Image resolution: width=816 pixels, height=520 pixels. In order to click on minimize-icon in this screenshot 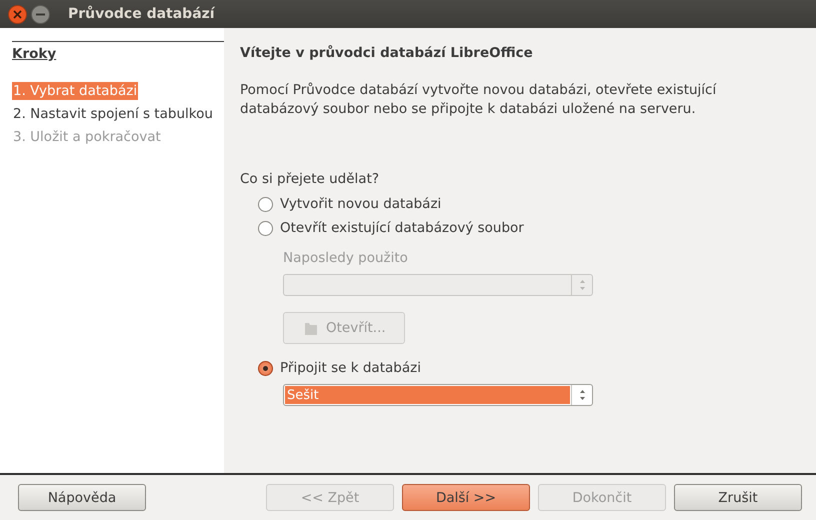, I will do `click(40, 14)`.